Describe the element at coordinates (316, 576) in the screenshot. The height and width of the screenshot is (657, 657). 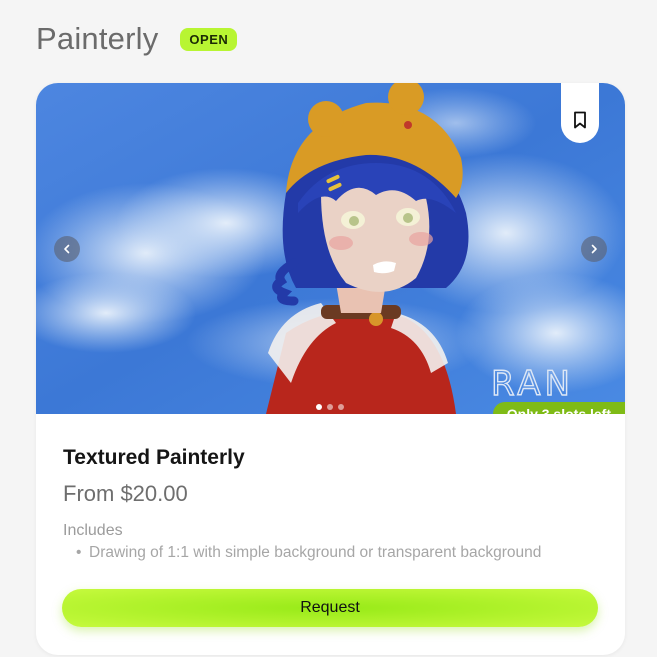
I see `content-fade` at that location.